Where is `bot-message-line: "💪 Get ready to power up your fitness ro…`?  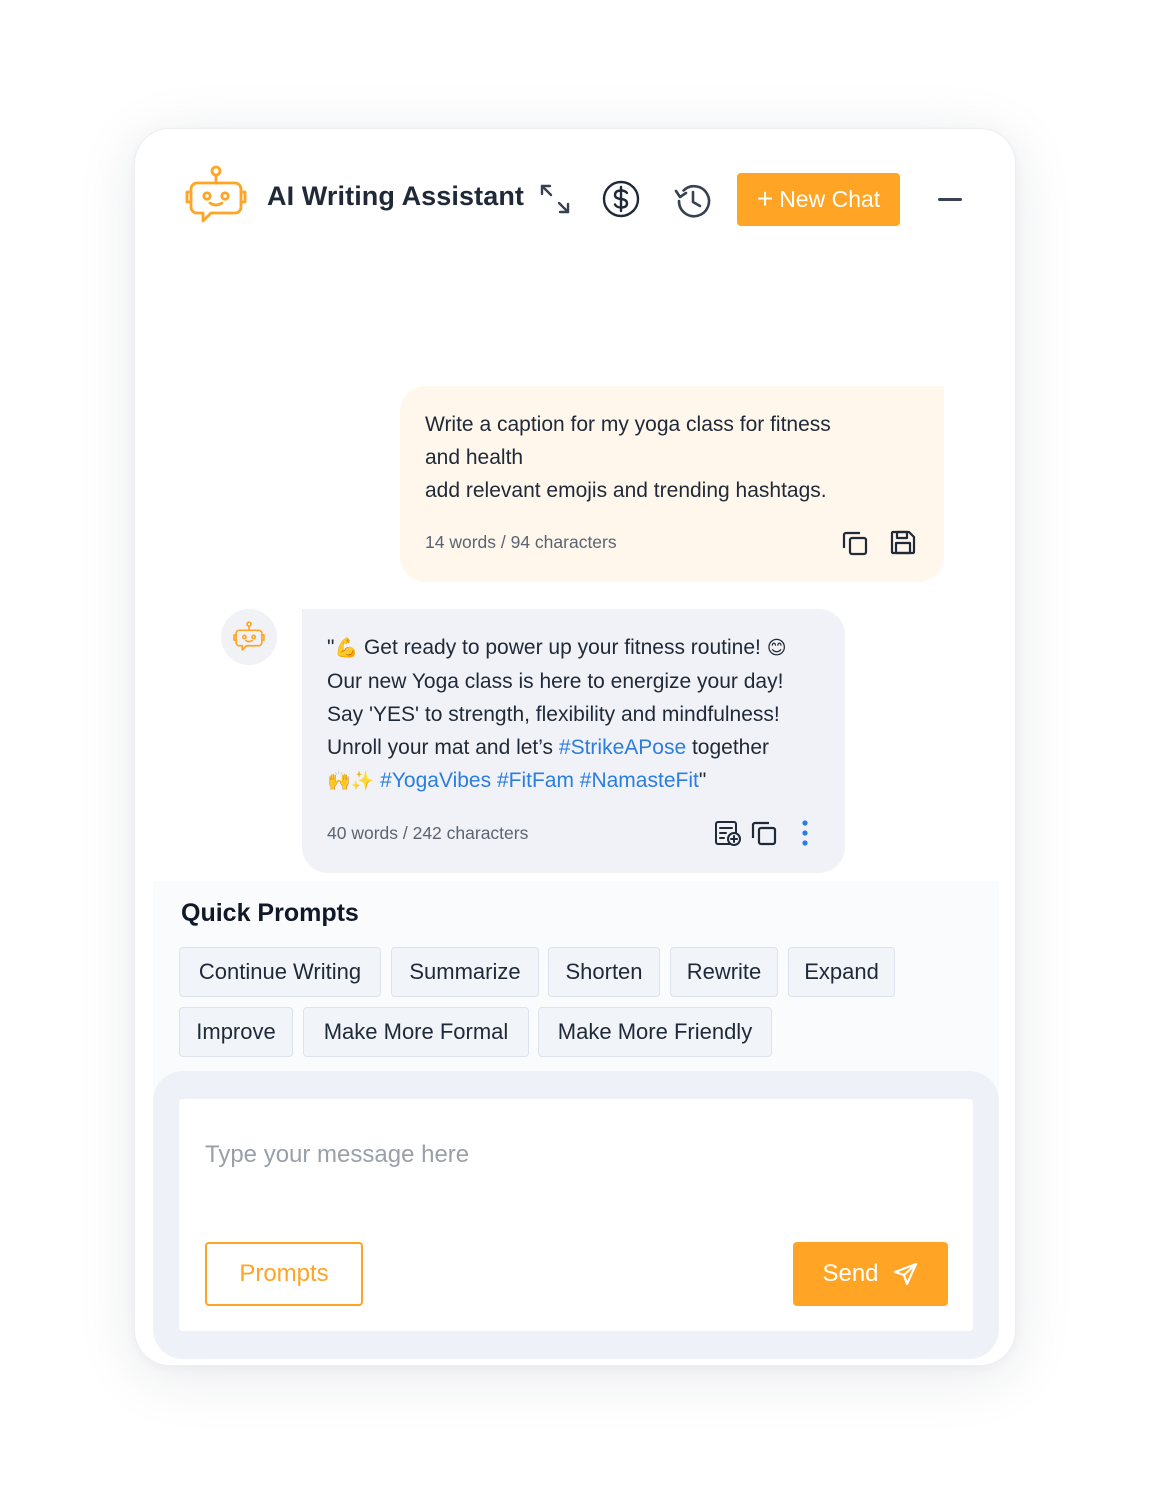 bot-message-line: "💪 Get ready to power up your fitness ro… is located at coordinates (577, 648).